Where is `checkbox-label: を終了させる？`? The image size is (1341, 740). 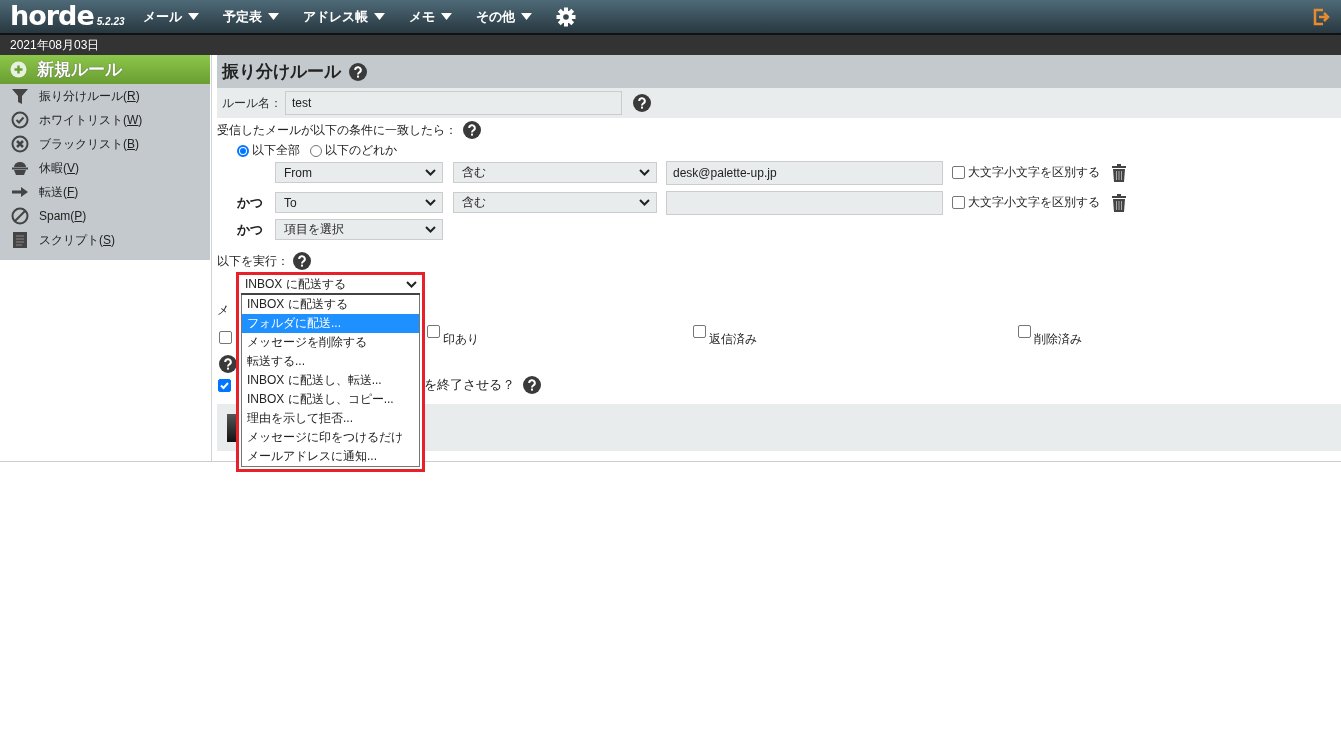
checkbox-label: を終了させる？ is located at coordinates (469, 385).